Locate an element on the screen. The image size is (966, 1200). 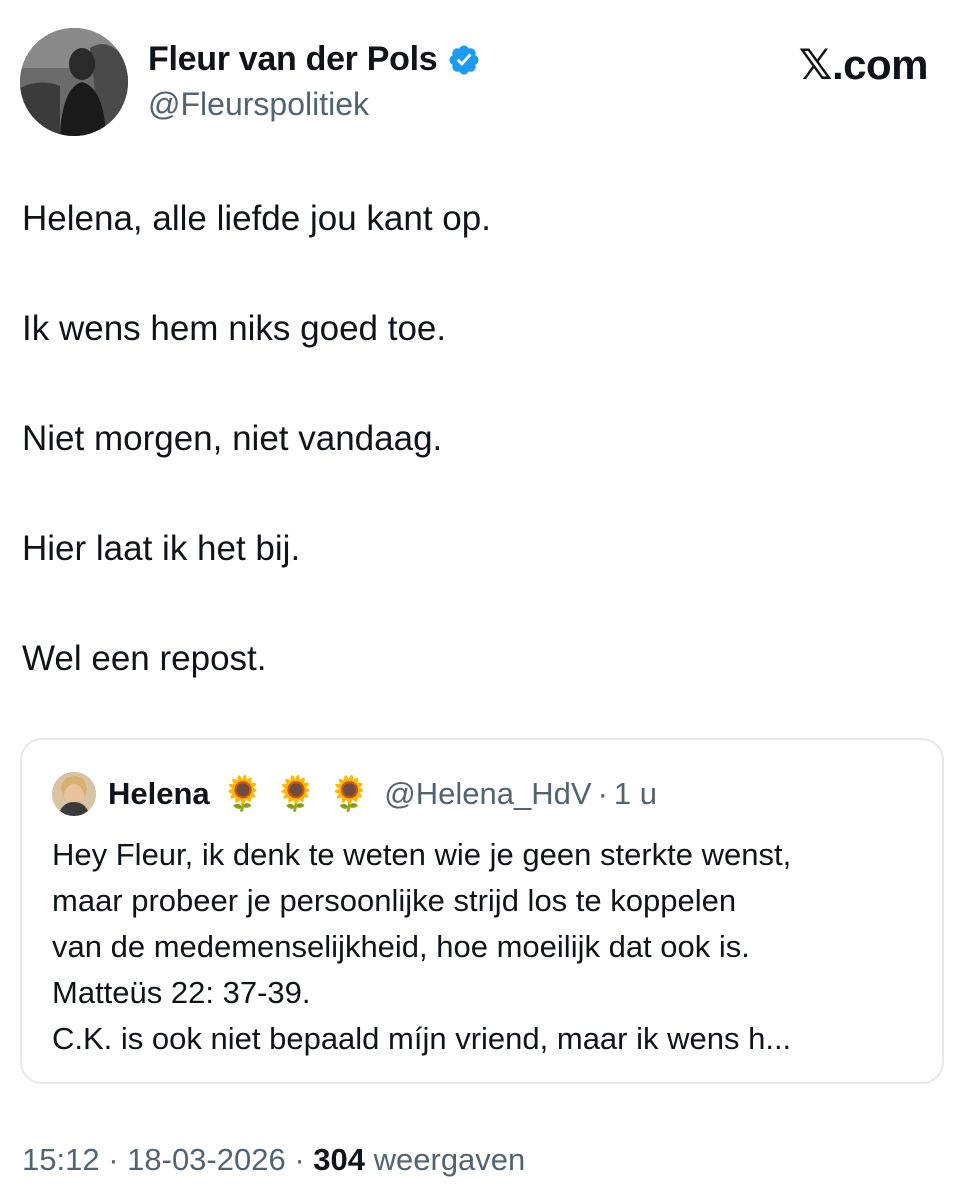
author-name-row: Fleur van der Pols is located at coordinates (314, 59).